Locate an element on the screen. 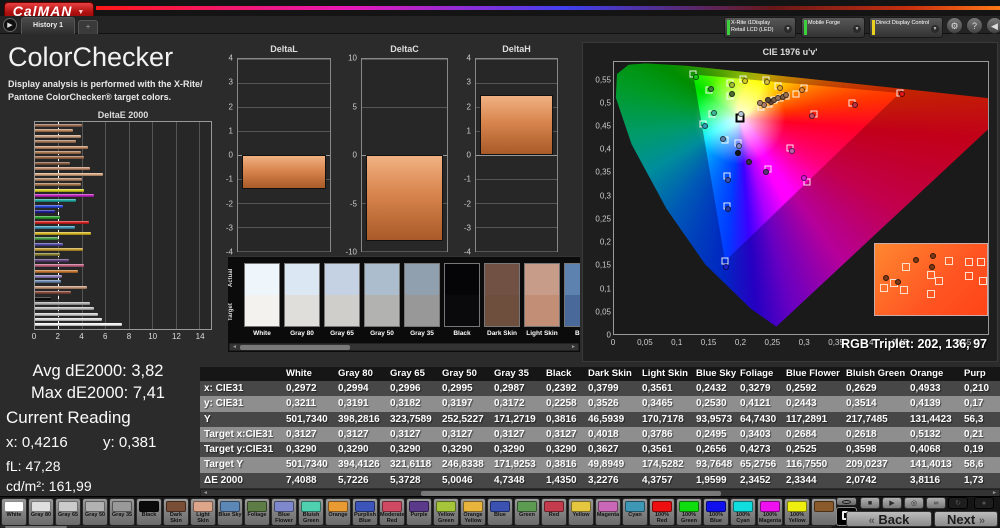 This screenshot has width=1000, height=528. record-button: ● is located at coordinates (984, 503).